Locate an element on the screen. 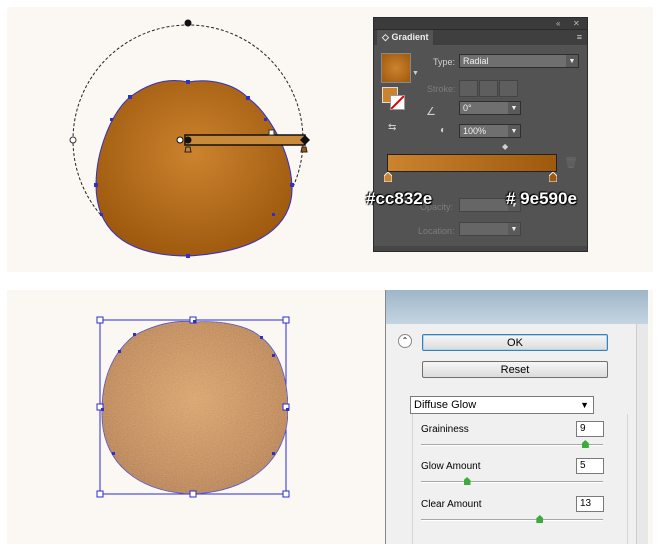 The height and width of the screenshot is (549, 660). graininess-input: 9 is located at coordinates (590, 429).